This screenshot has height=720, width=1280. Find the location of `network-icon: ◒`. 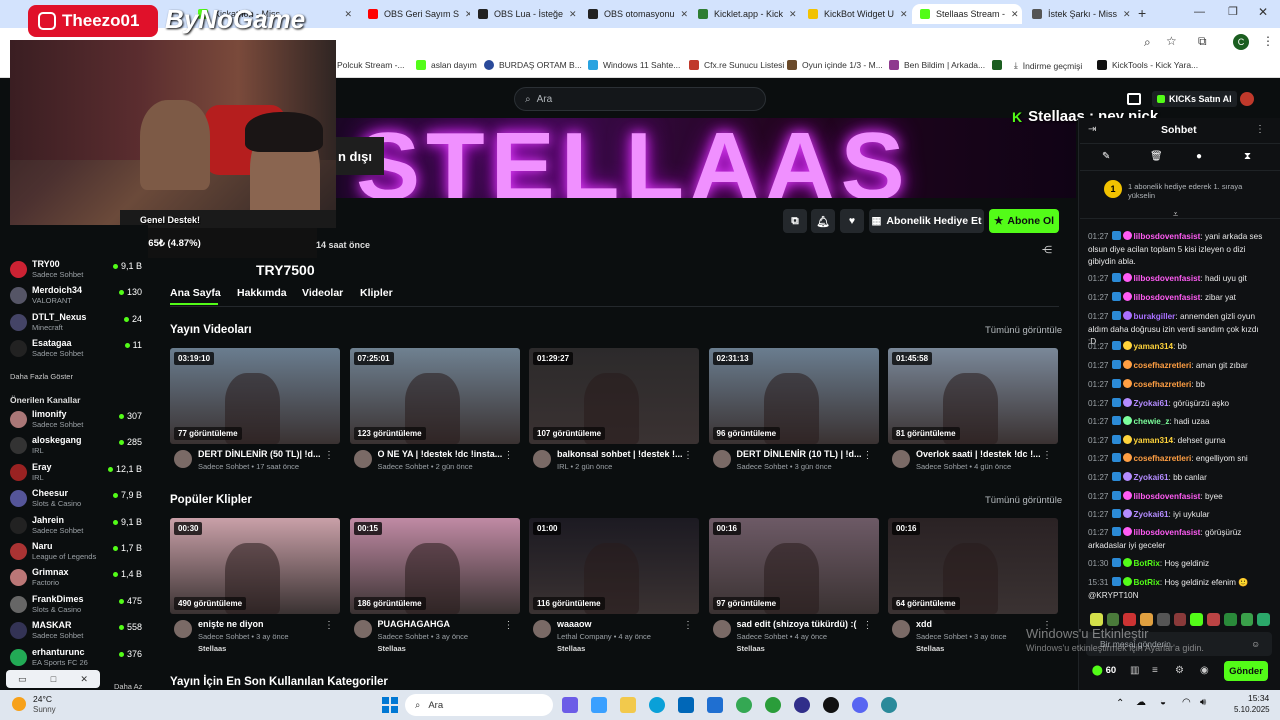

network-icon: ◒ is located at coordinates (1163, 702).